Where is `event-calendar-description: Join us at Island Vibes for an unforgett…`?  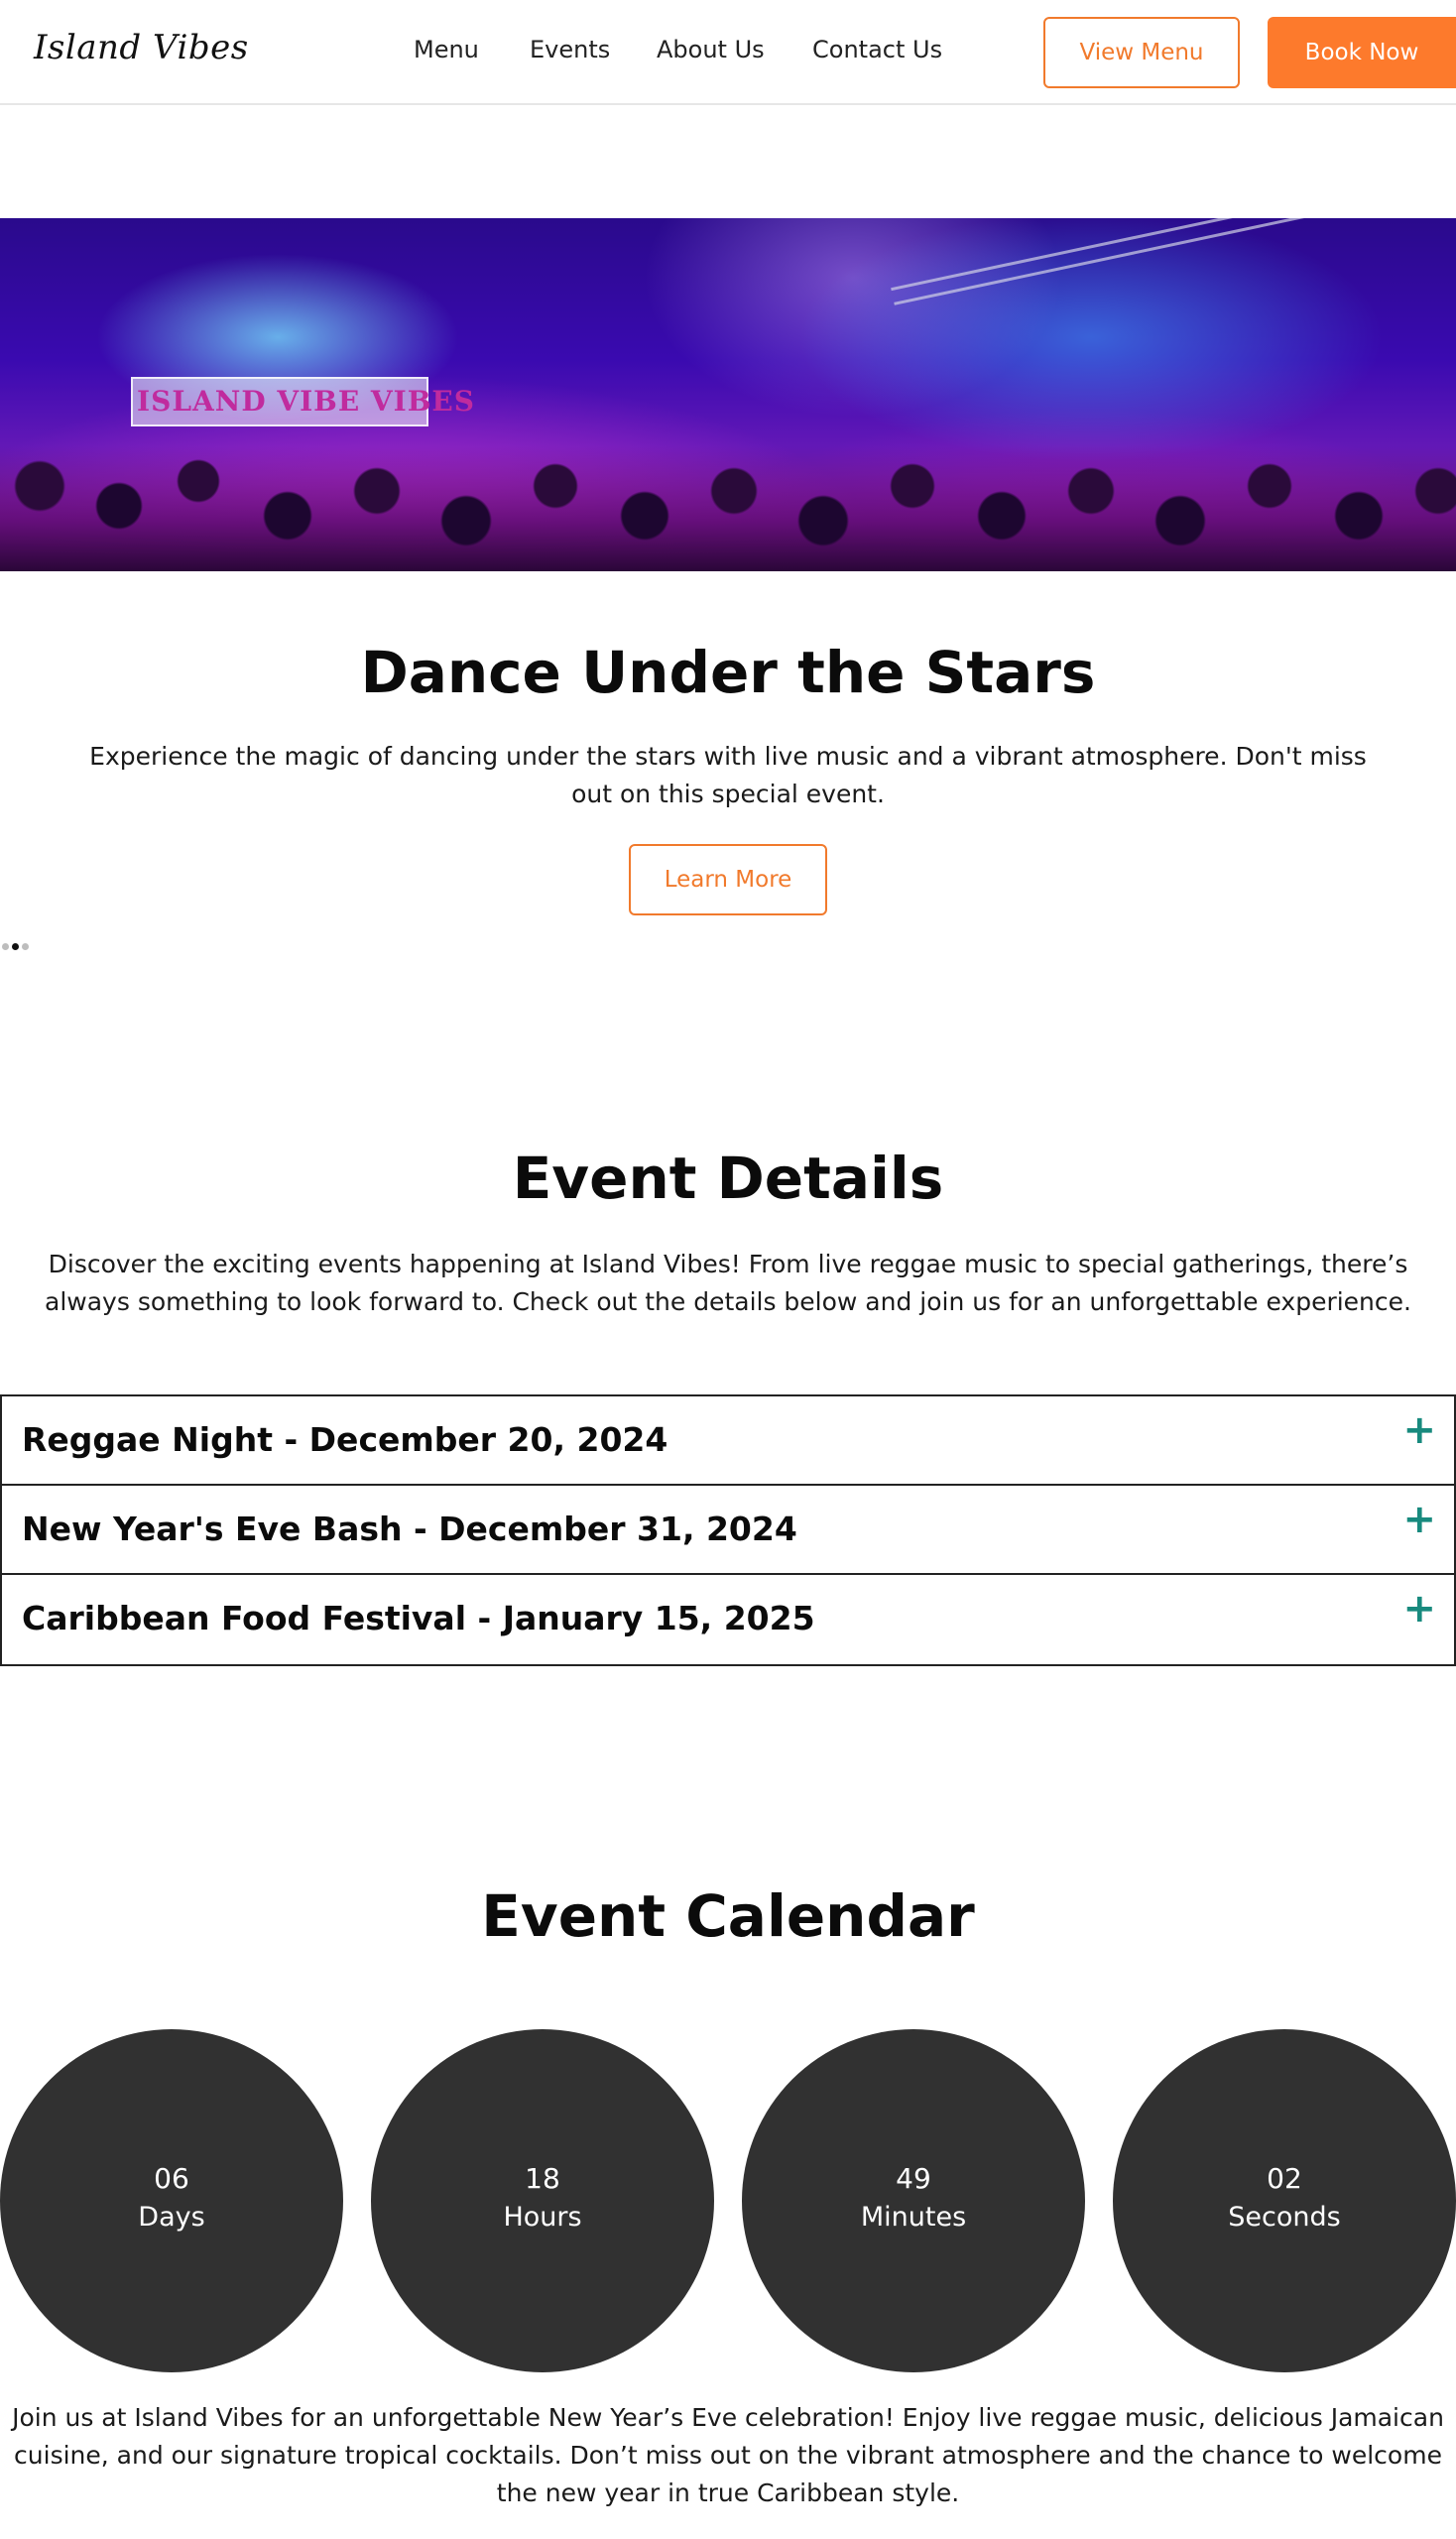 event-calendar-description: Join us at Island Vibes for an unforgett… is located at coordinates (728, 2455).